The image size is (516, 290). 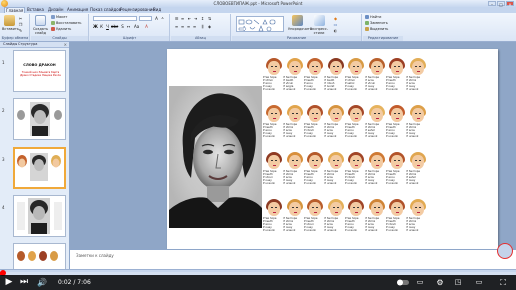 What do you see at coordinates (373, 17) in the screenshot?
I see `find-button: Найти` at bounding box center [373, 17].